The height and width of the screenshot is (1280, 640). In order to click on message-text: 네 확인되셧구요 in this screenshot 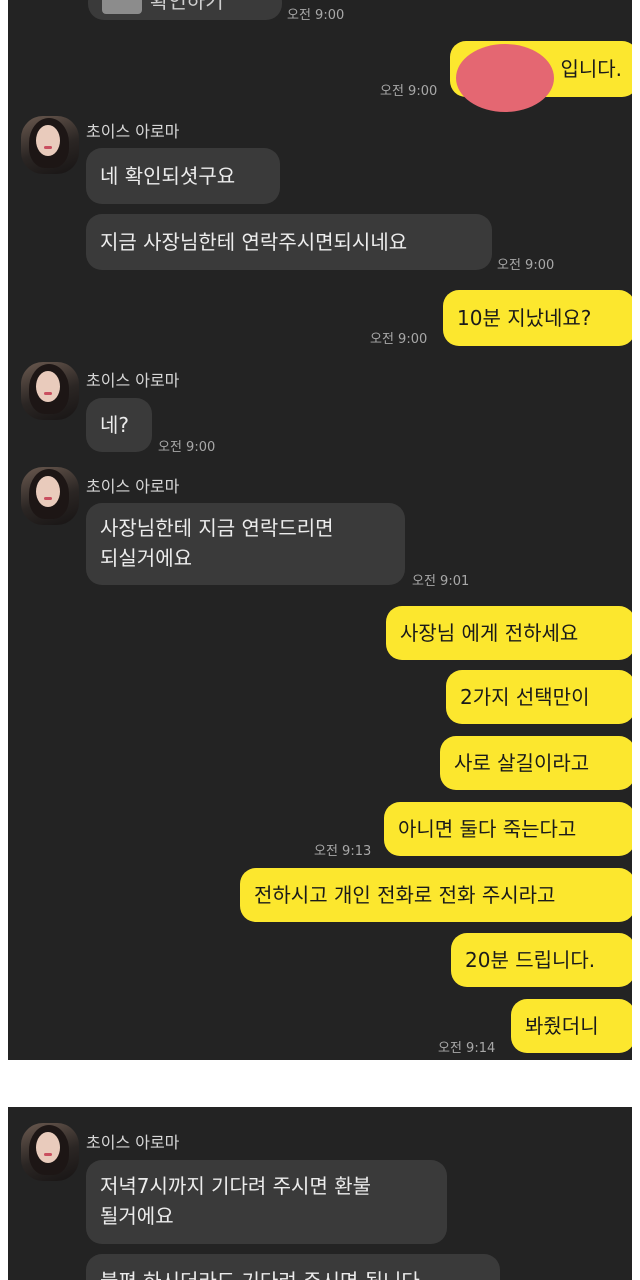, I will do `click(168, 176)`.